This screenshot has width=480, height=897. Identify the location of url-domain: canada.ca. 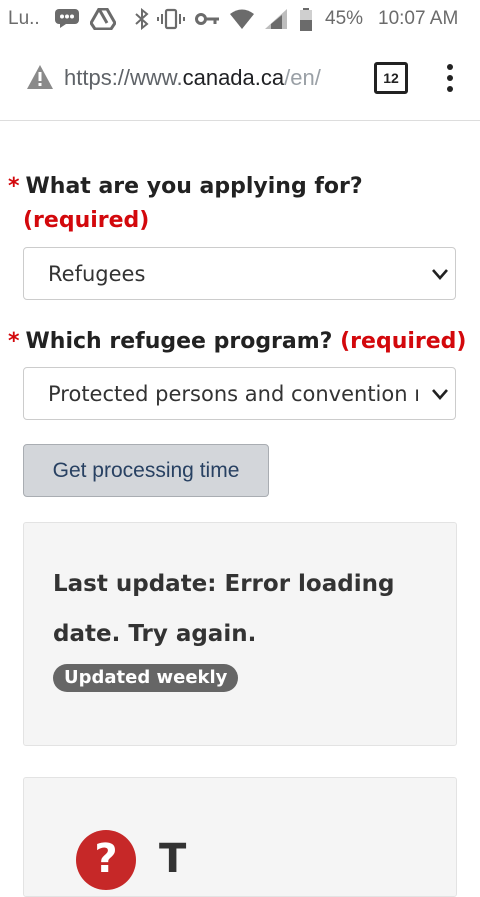
(233, 77).